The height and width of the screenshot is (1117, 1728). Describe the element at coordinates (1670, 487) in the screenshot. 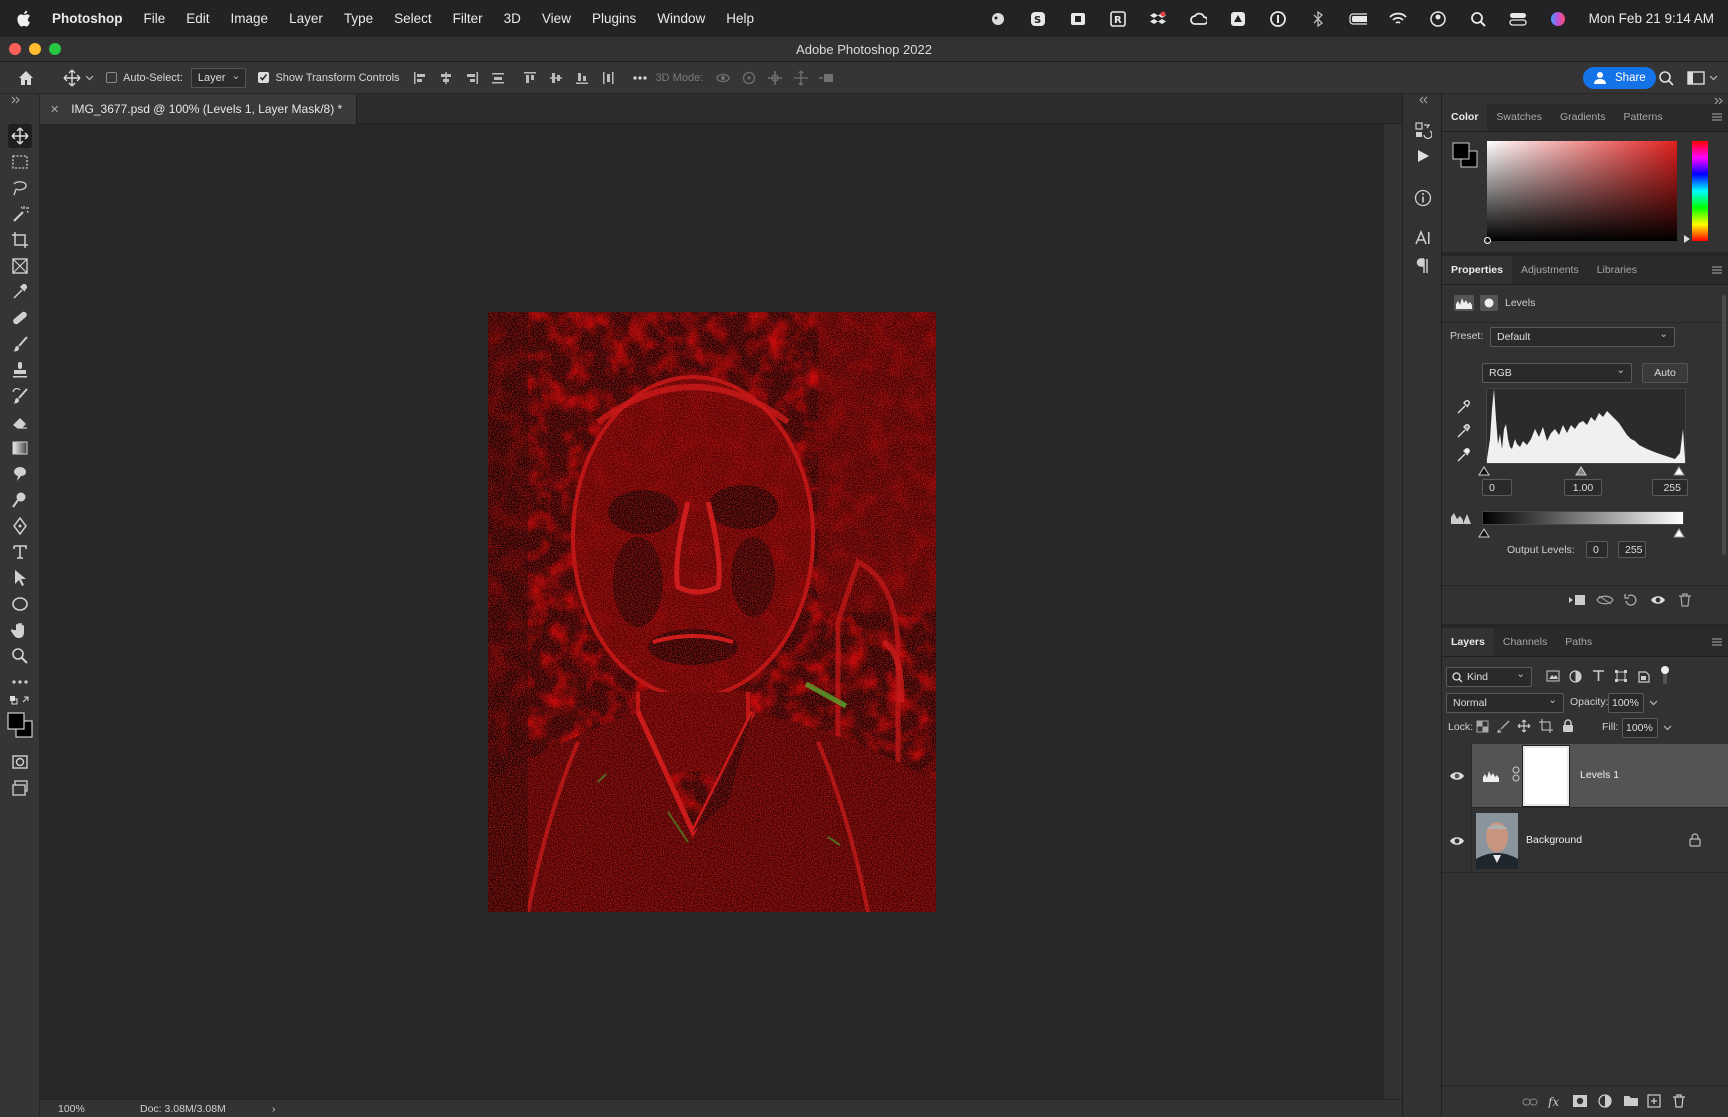

I see `input-white-field: 255` at that location.